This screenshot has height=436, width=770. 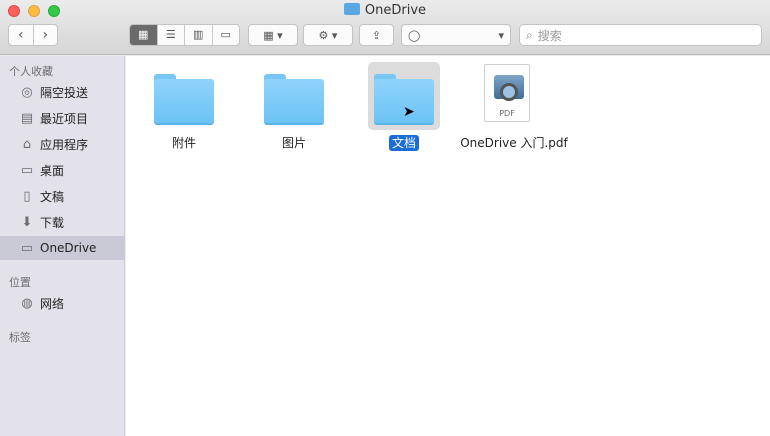 I want to click on list-view-button: ☰, so click(x=170, y=35).